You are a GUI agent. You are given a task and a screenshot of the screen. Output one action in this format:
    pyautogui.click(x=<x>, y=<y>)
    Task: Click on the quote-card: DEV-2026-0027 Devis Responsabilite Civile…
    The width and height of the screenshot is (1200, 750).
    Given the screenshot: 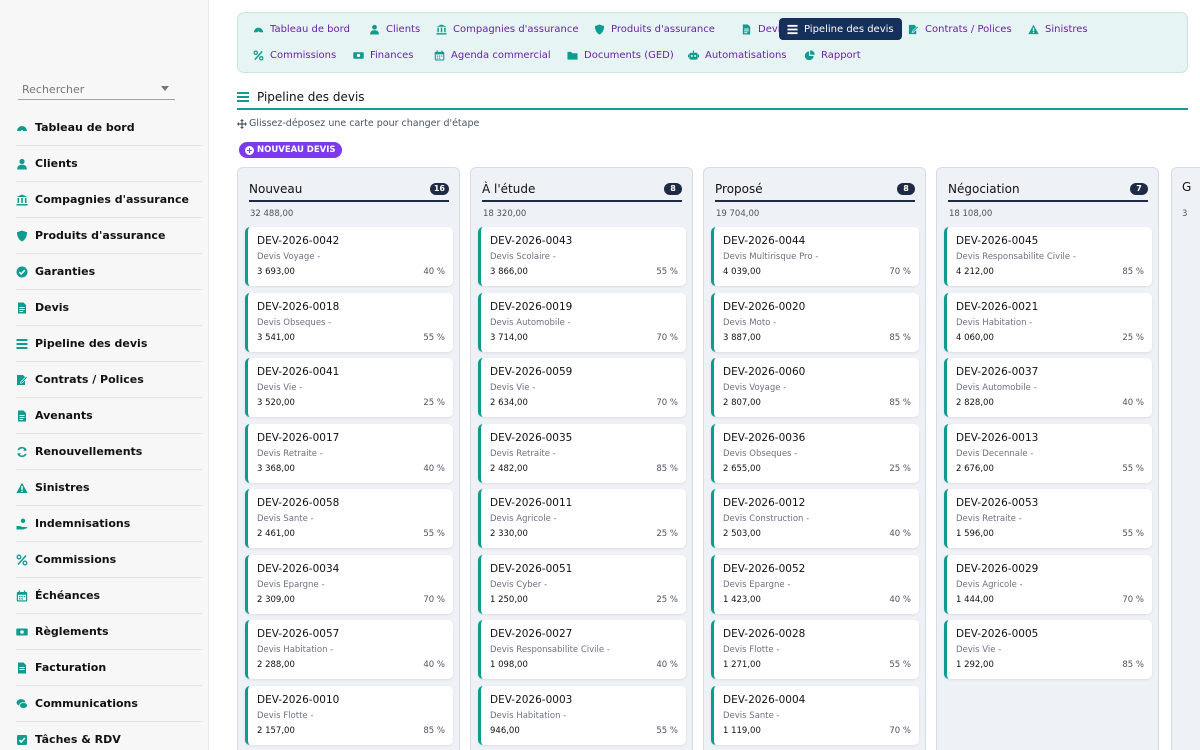 What is the action you would take?
    pyautogui.click(x=582, y=649)
    